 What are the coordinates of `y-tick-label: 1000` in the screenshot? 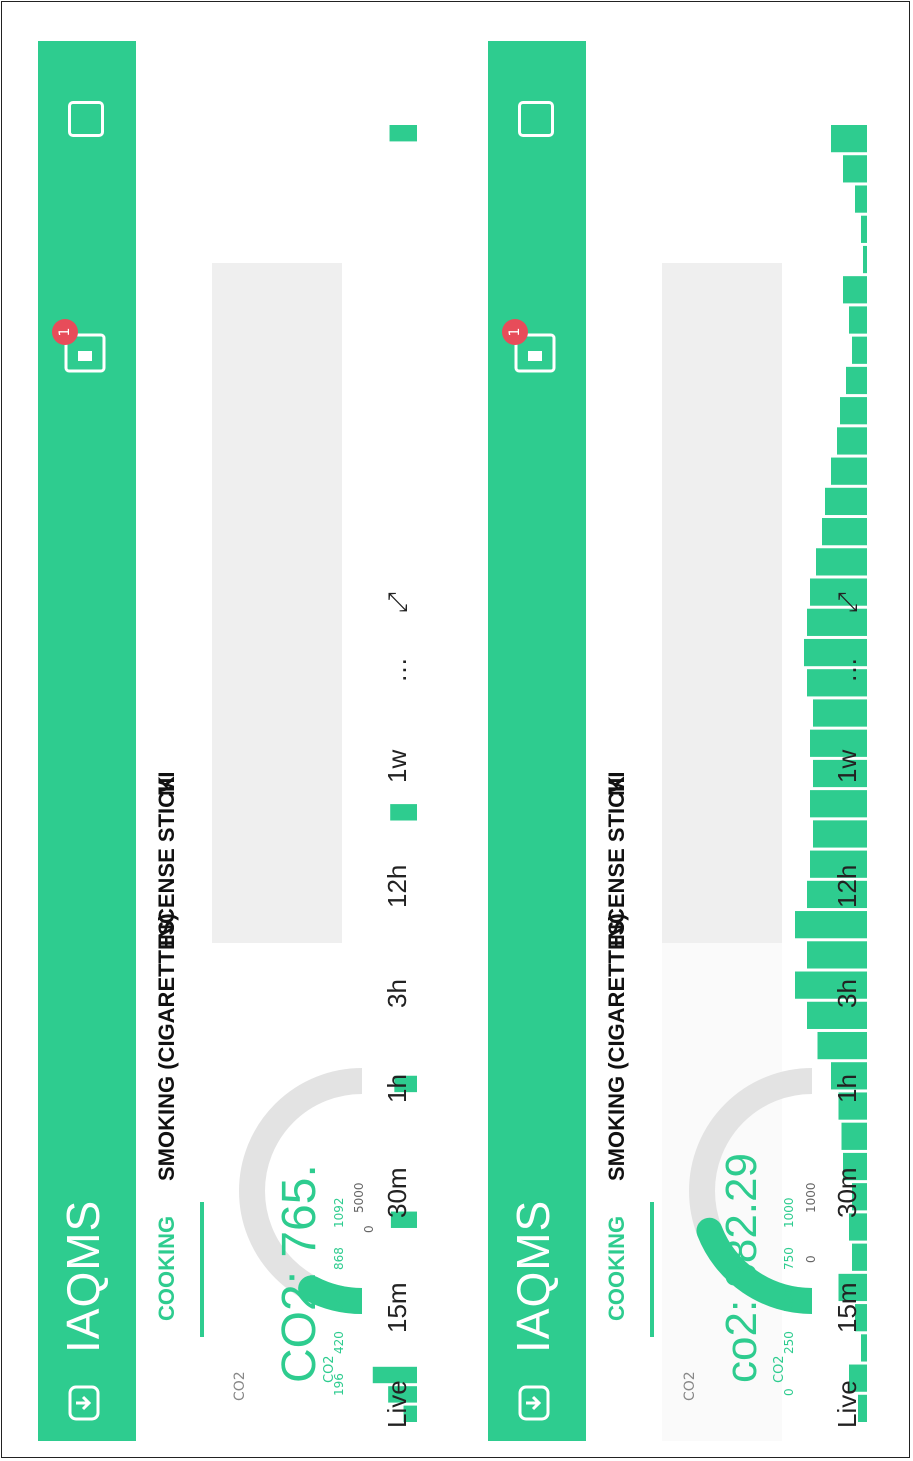 It's located at (789, 1212).